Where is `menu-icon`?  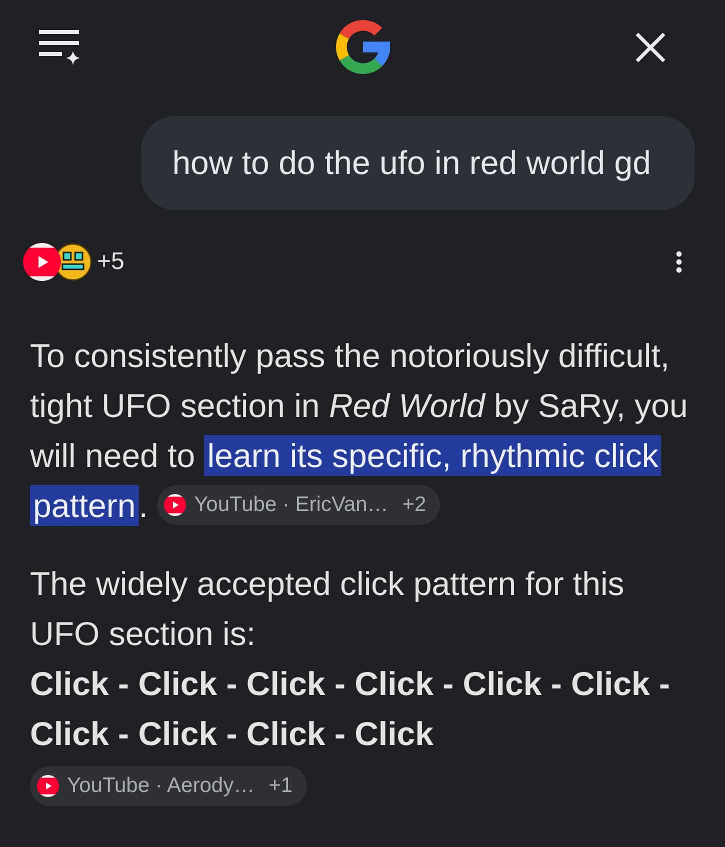 menu-icon is located at coordinates (60, 47).